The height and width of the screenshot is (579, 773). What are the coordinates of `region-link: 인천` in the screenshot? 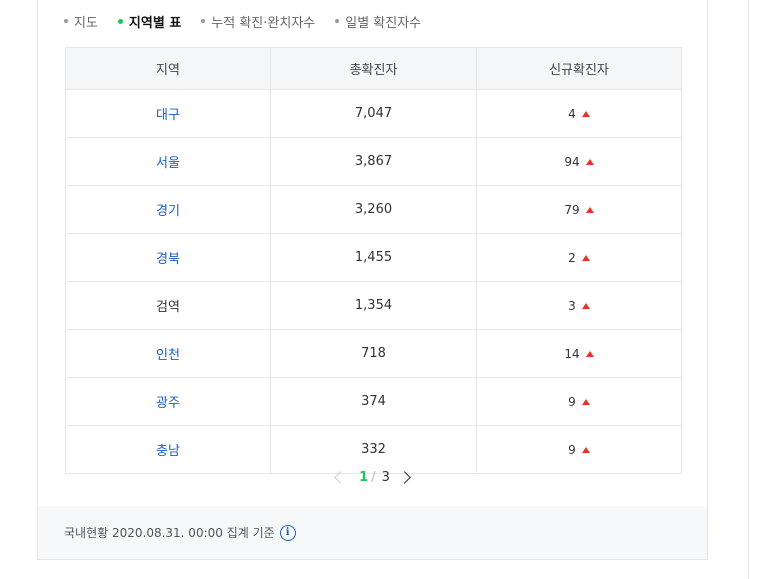 It's located at (168, 355).